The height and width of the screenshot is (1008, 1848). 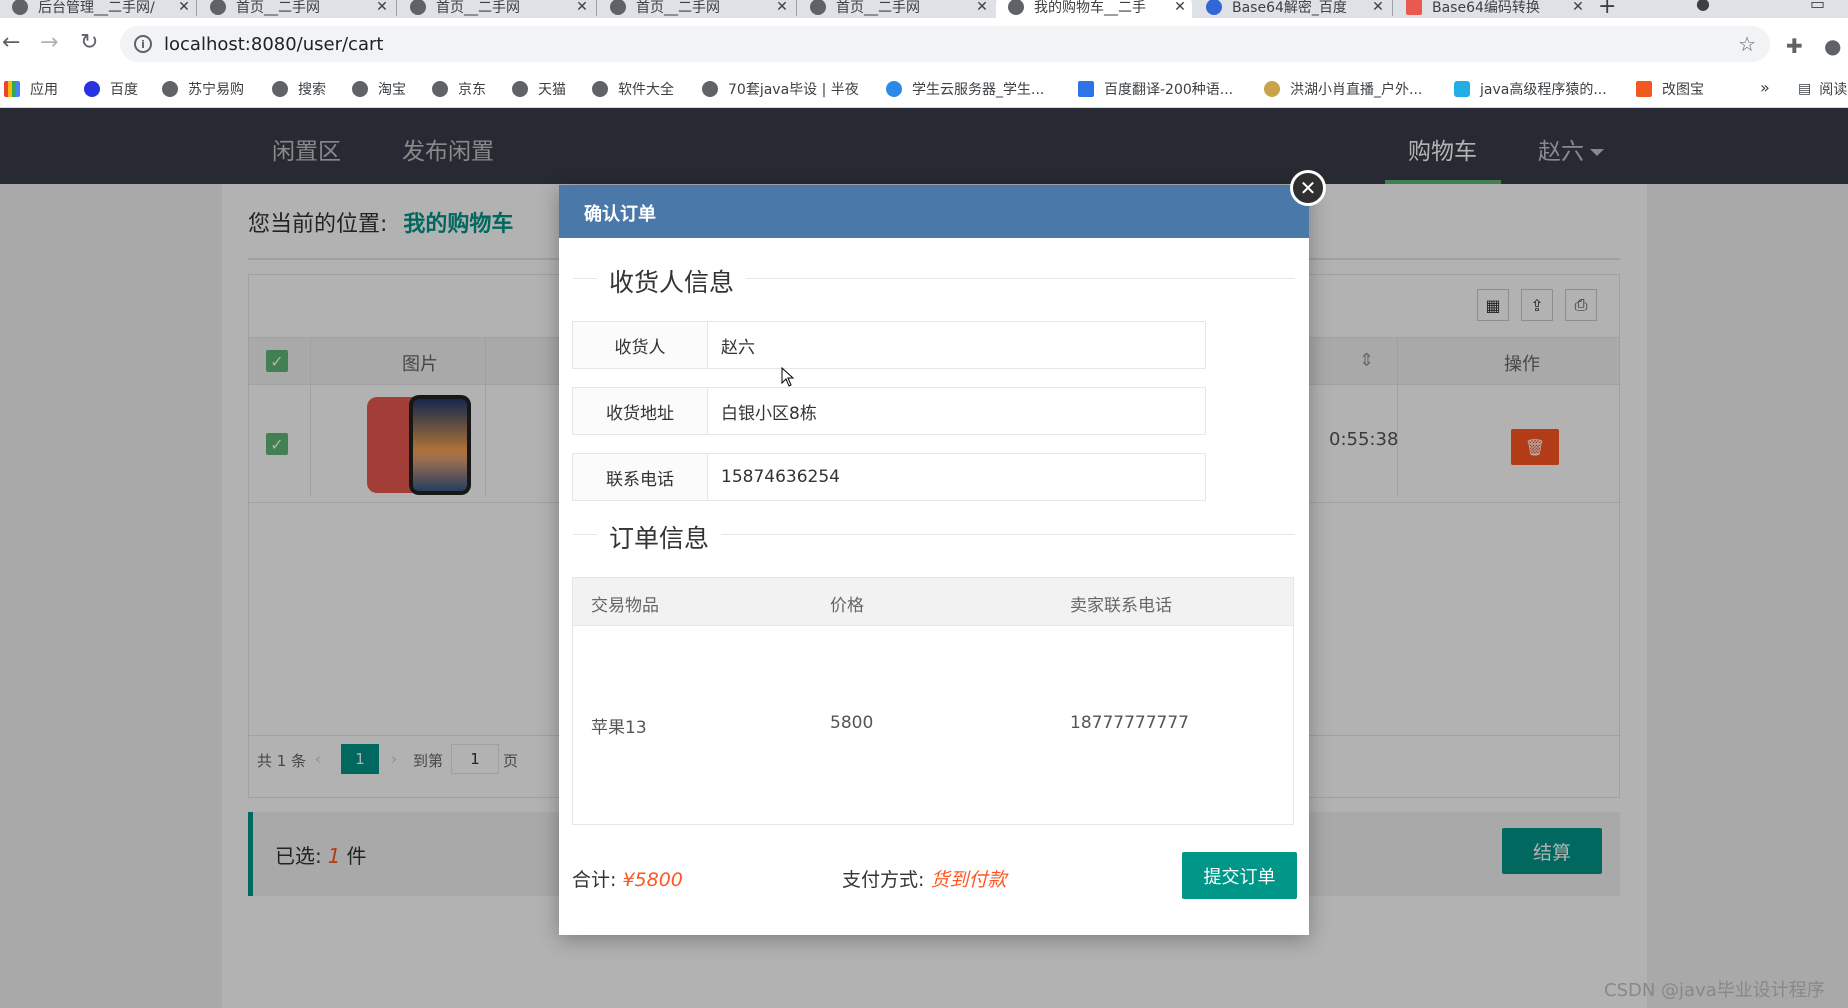 I want to click on more-bookmarks-icon: », so click(x=1765, y=87).